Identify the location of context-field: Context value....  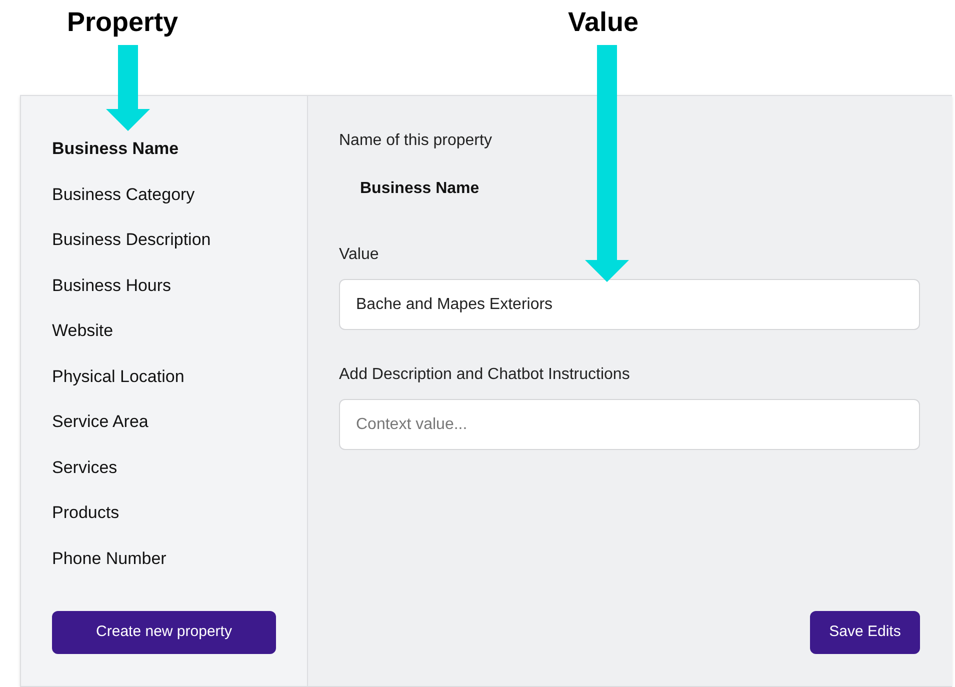
(629, 424).